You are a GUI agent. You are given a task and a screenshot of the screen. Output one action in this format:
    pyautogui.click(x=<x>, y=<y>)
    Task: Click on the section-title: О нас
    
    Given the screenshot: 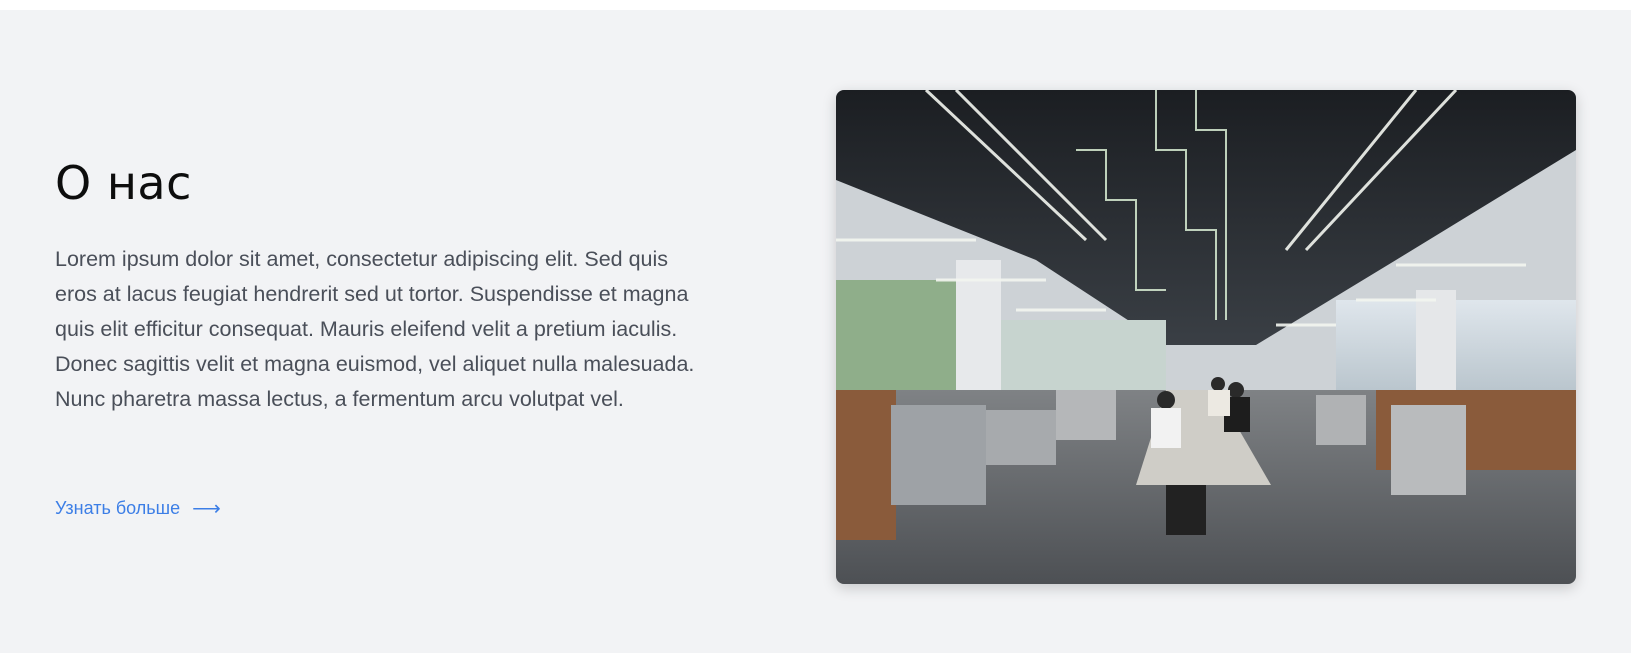 What is the action you would take?
    pyautogui.click(x=123, y=183)
    